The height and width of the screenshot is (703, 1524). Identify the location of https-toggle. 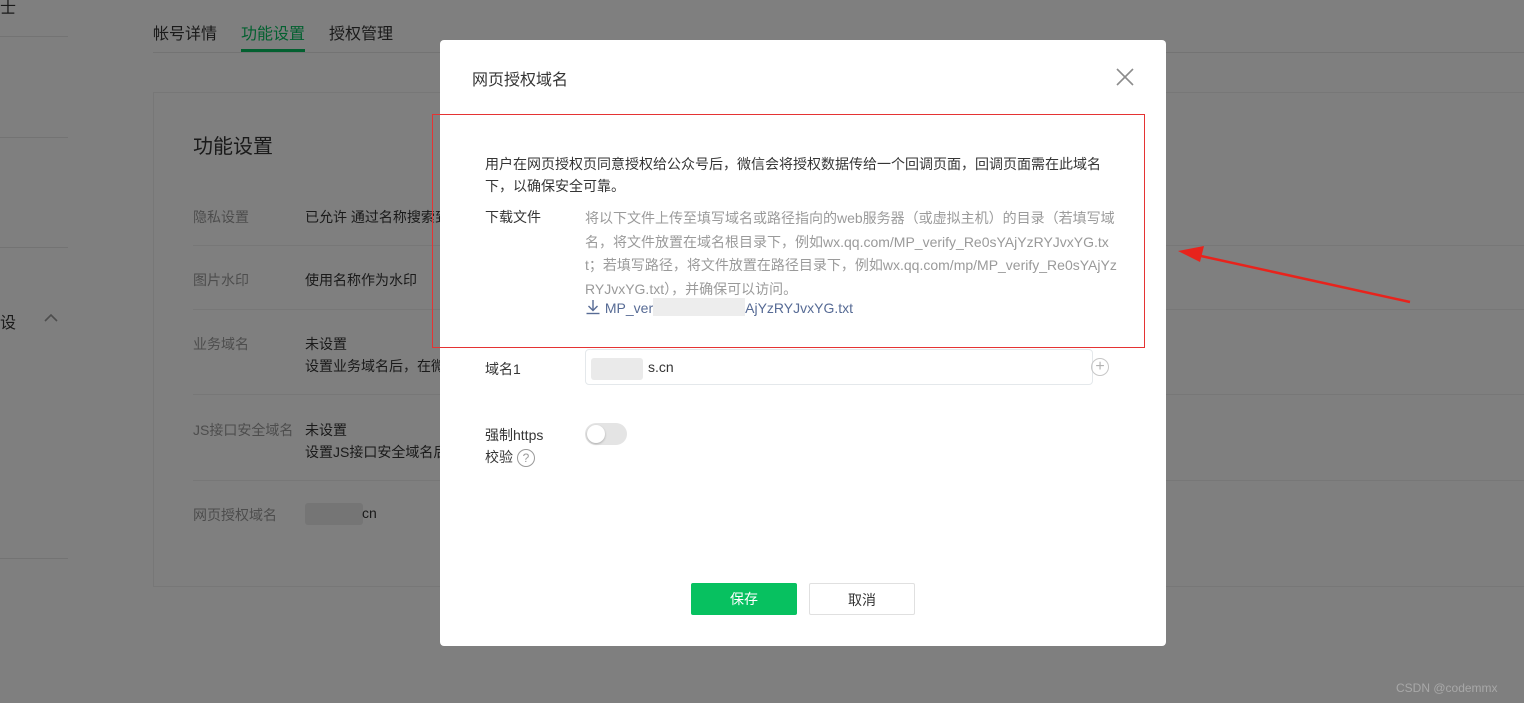
(606, 434).